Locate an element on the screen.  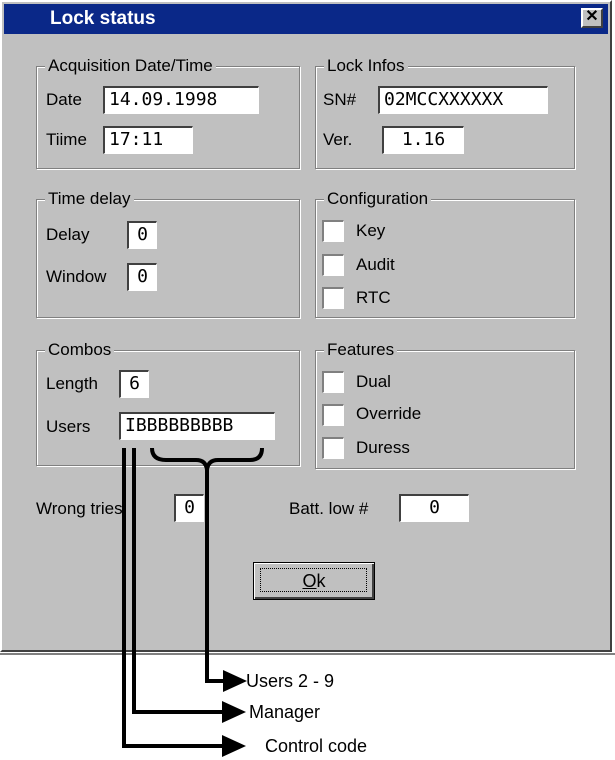
annotation-control-code: Control code is located at coordinates (316, 746).